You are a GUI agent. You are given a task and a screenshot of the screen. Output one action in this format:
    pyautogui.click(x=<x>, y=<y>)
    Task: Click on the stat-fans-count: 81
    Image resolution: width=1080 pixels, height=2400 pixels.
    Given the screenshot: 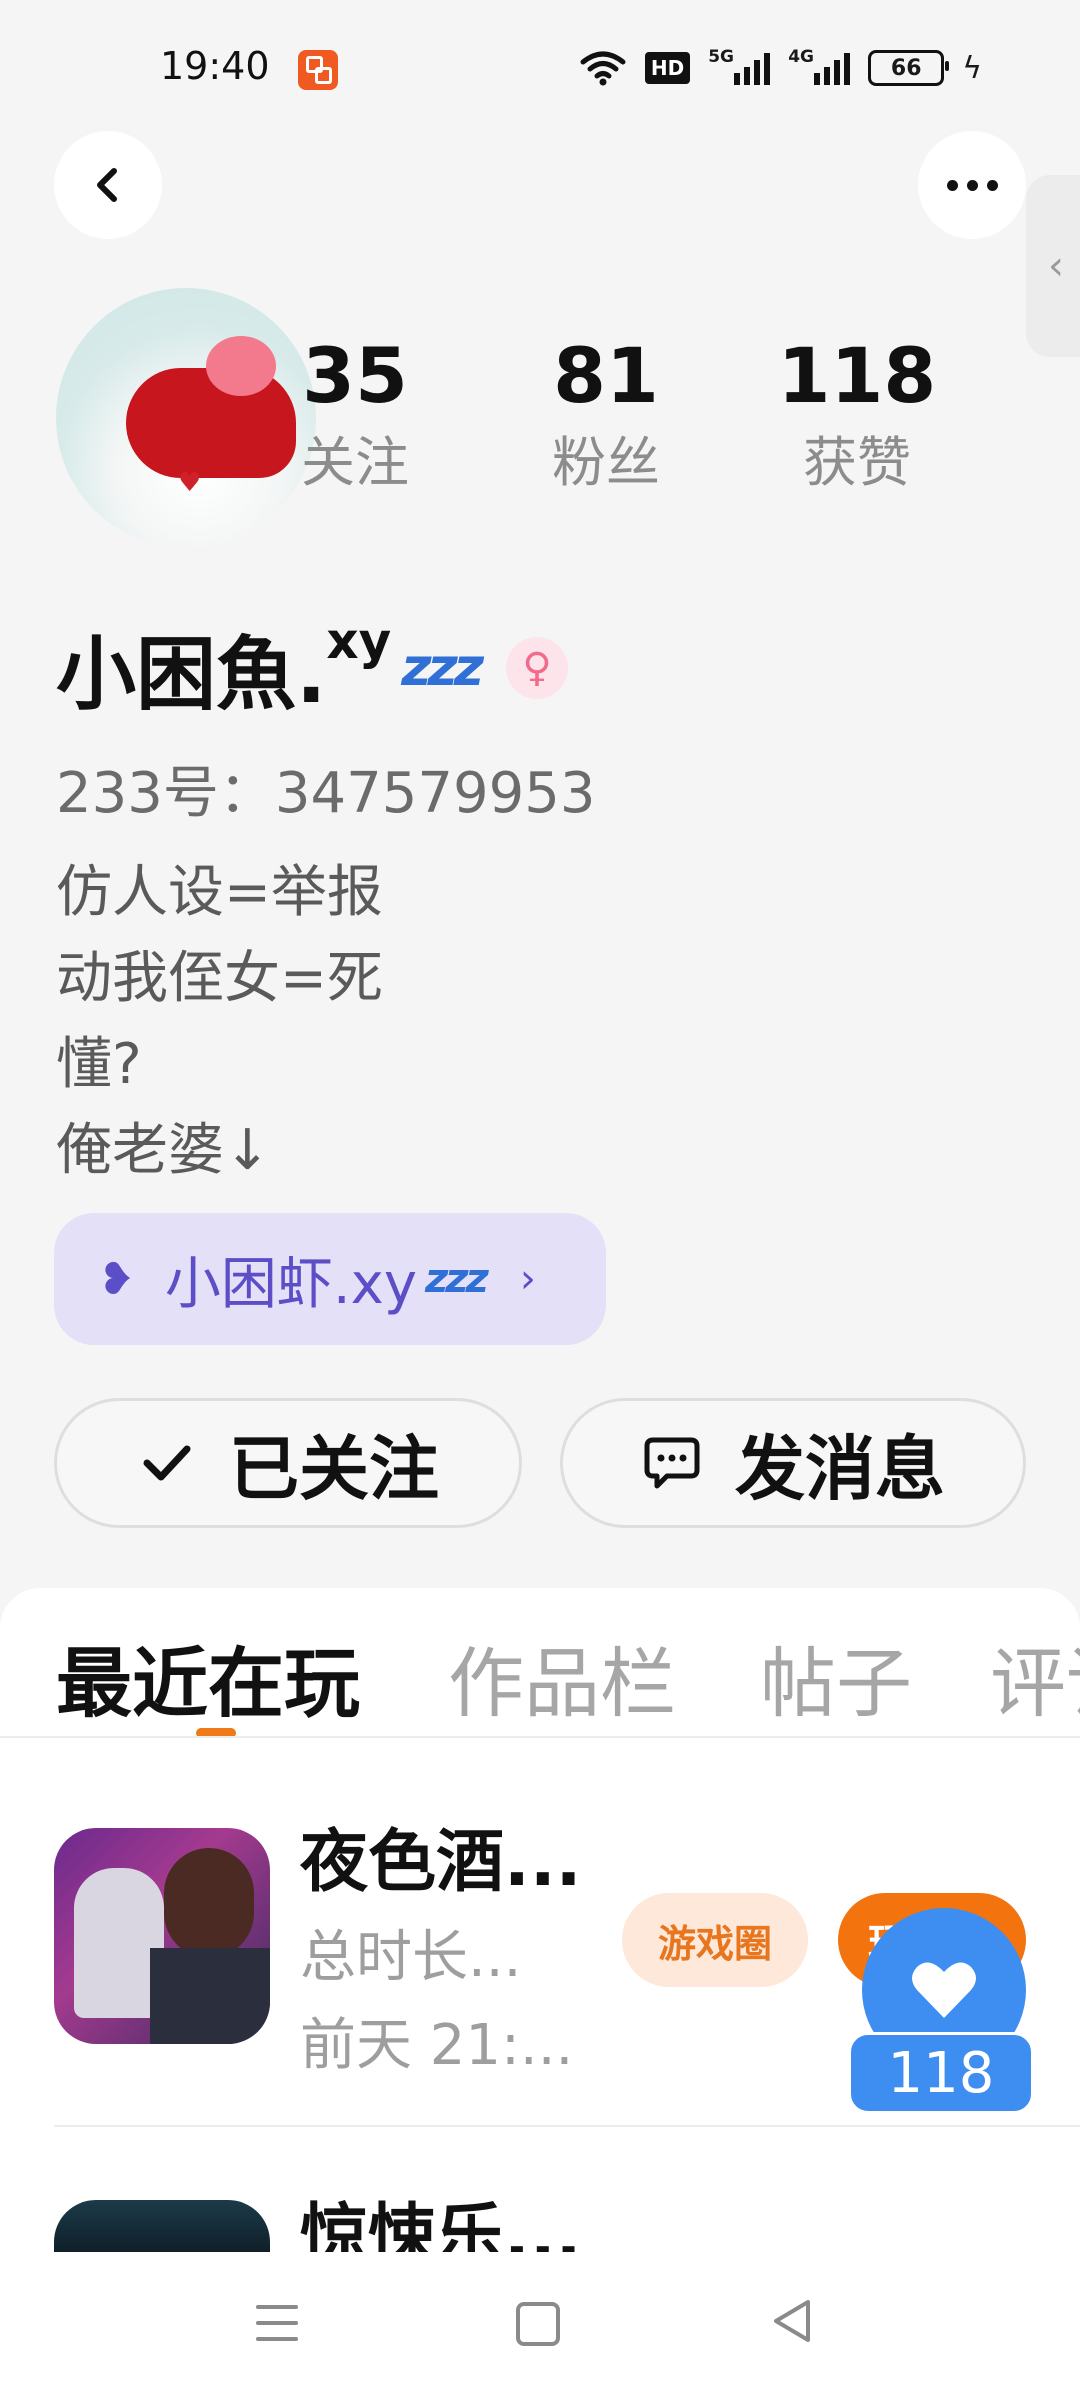 What is the action you would take?
    pyautogui.click(x=606, y=375)
    